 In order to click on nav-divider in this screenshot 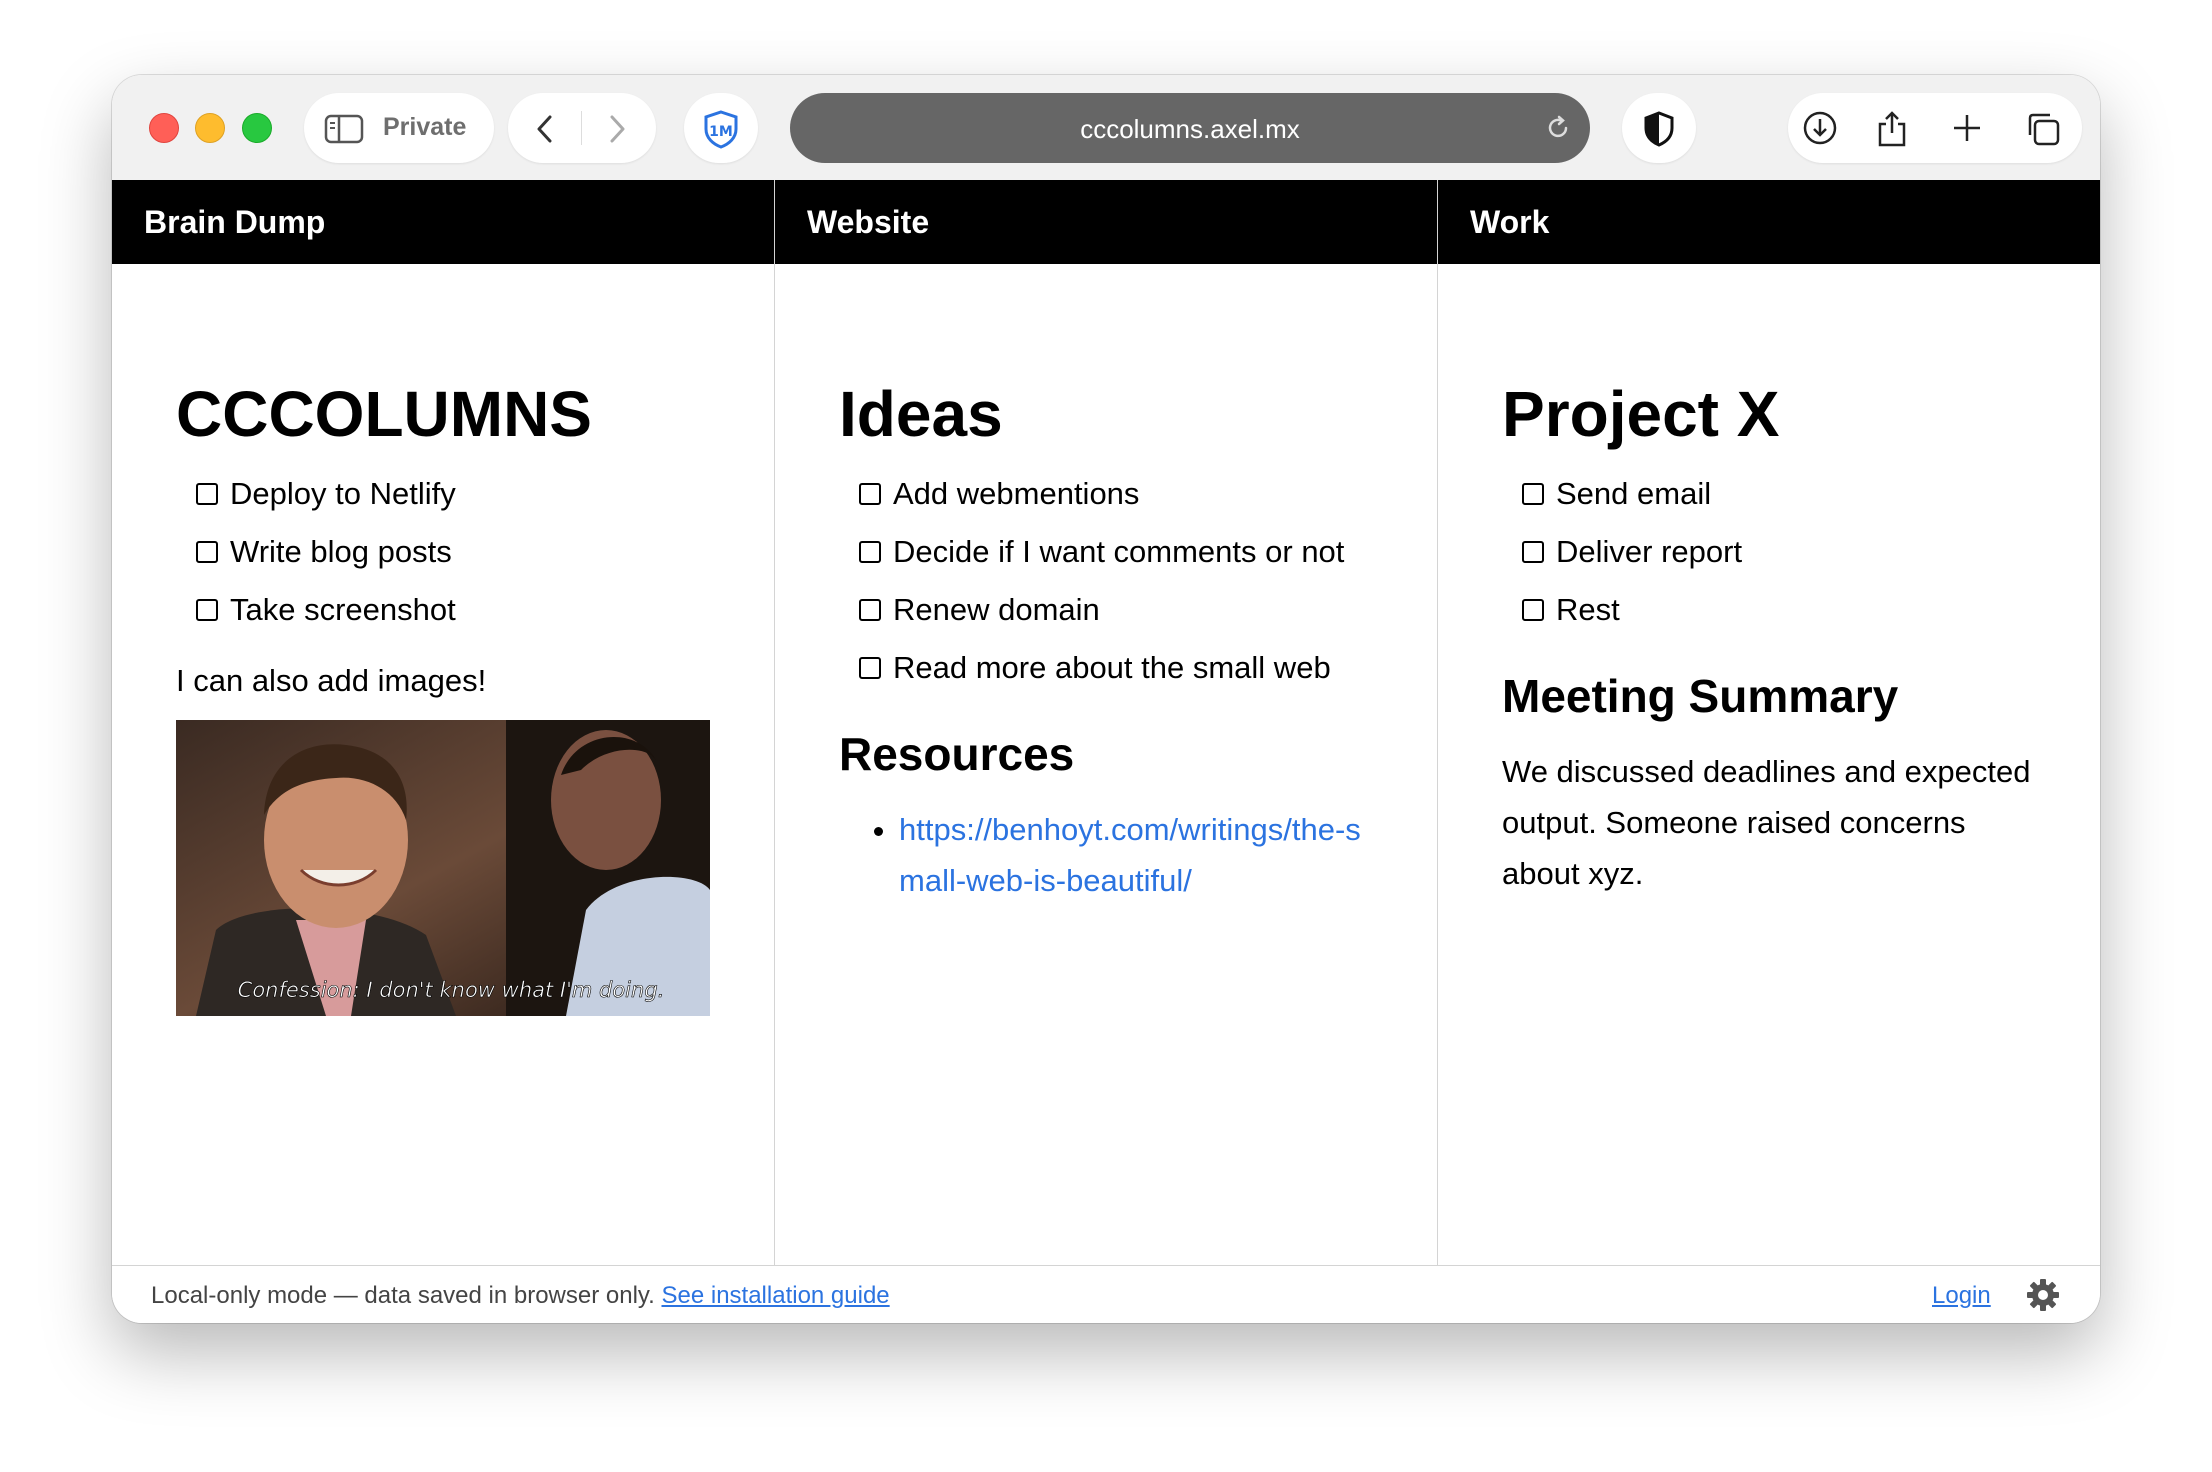, I will do `click(581, 128)`.